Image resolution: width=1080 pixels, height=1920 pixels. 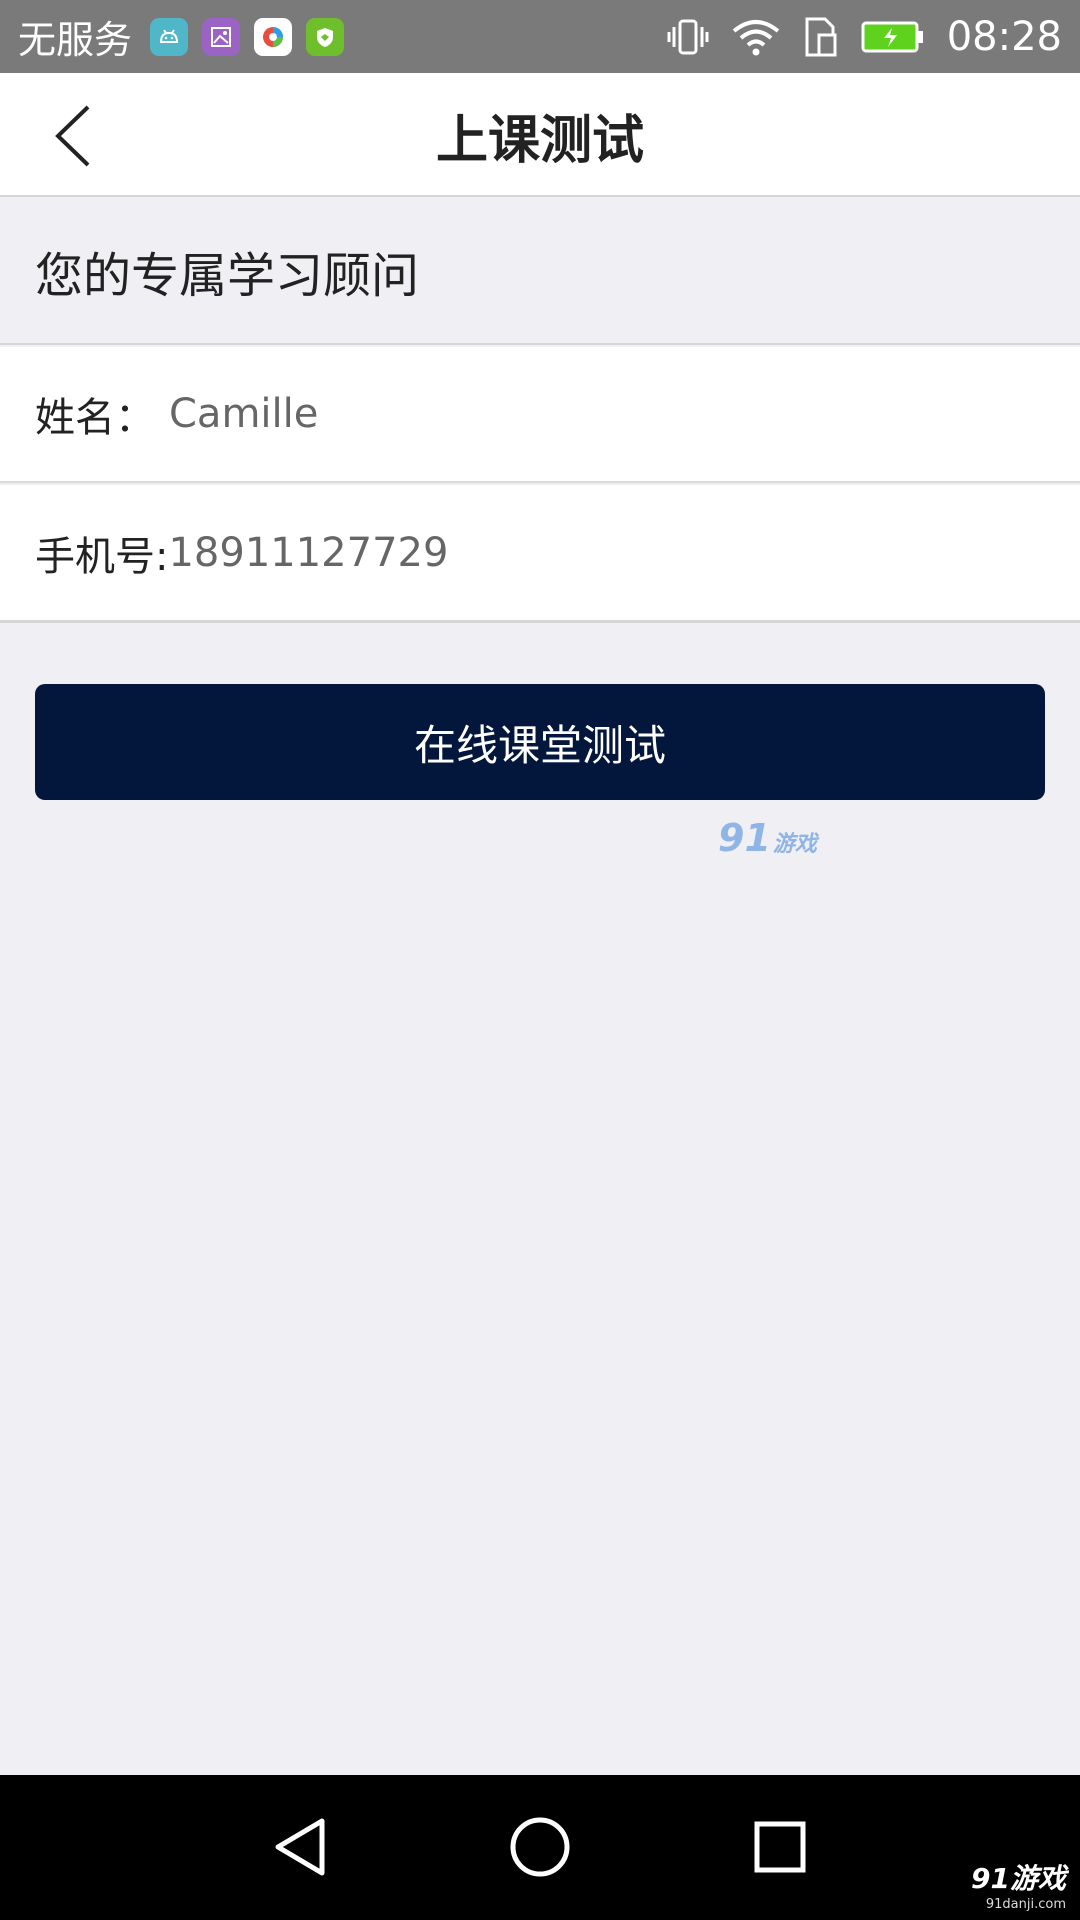 I want to click on app-bar: 上课测试, so click(x=540, y=135).